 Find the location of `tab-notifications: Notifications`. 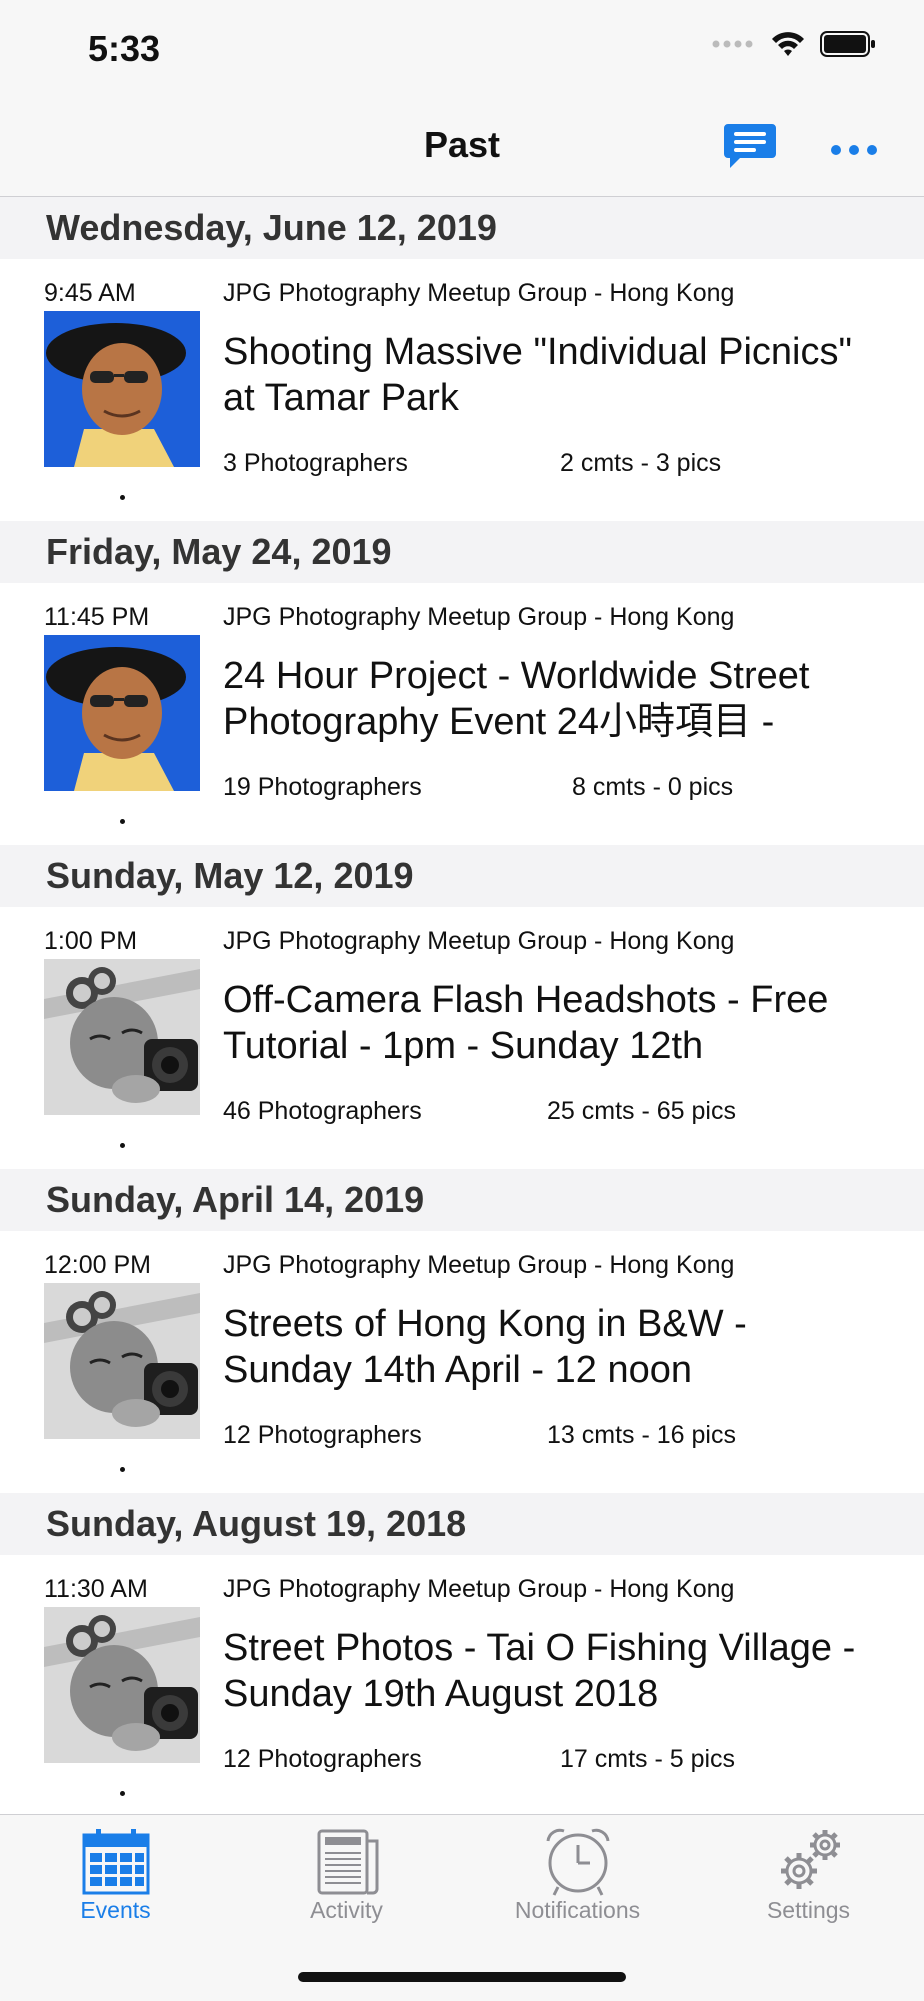

tab-notifications: Notifications is located at coordinates (577, 1875).